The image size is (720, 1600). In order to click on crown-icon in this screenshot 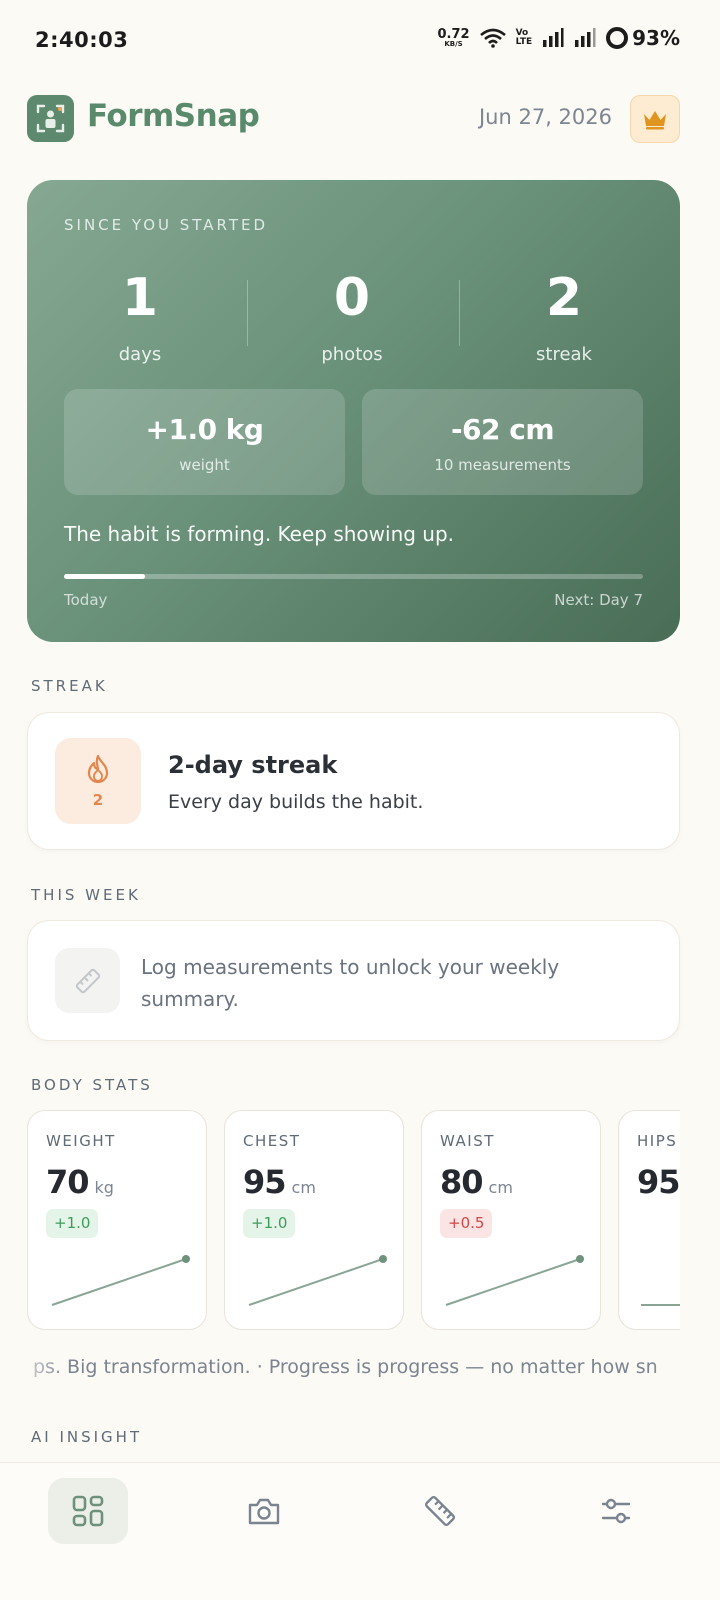, I will do `click(655, 120)`.